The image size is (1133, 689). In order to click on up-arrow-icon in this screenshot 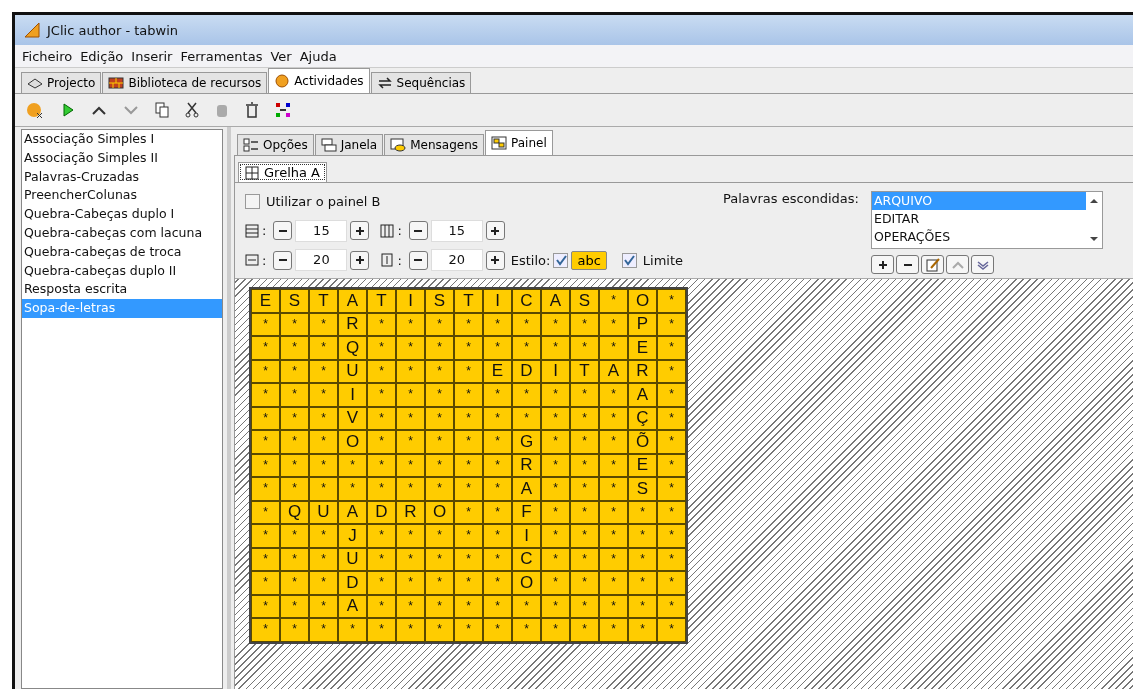, I will do `click(1094, 201)`.